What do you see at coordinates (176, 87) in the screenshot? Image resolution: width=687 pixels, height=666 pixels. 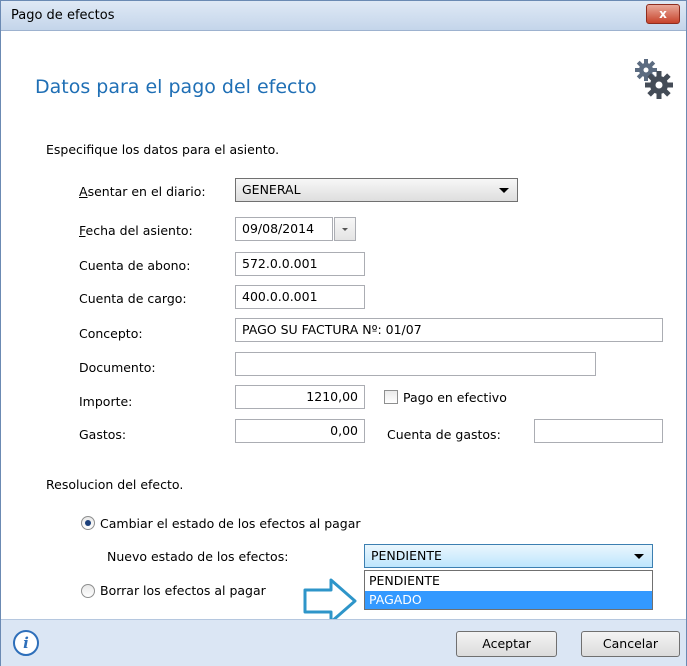 I see `page-title: Datos para el pago del efecto` at bounding box center [176, 87].